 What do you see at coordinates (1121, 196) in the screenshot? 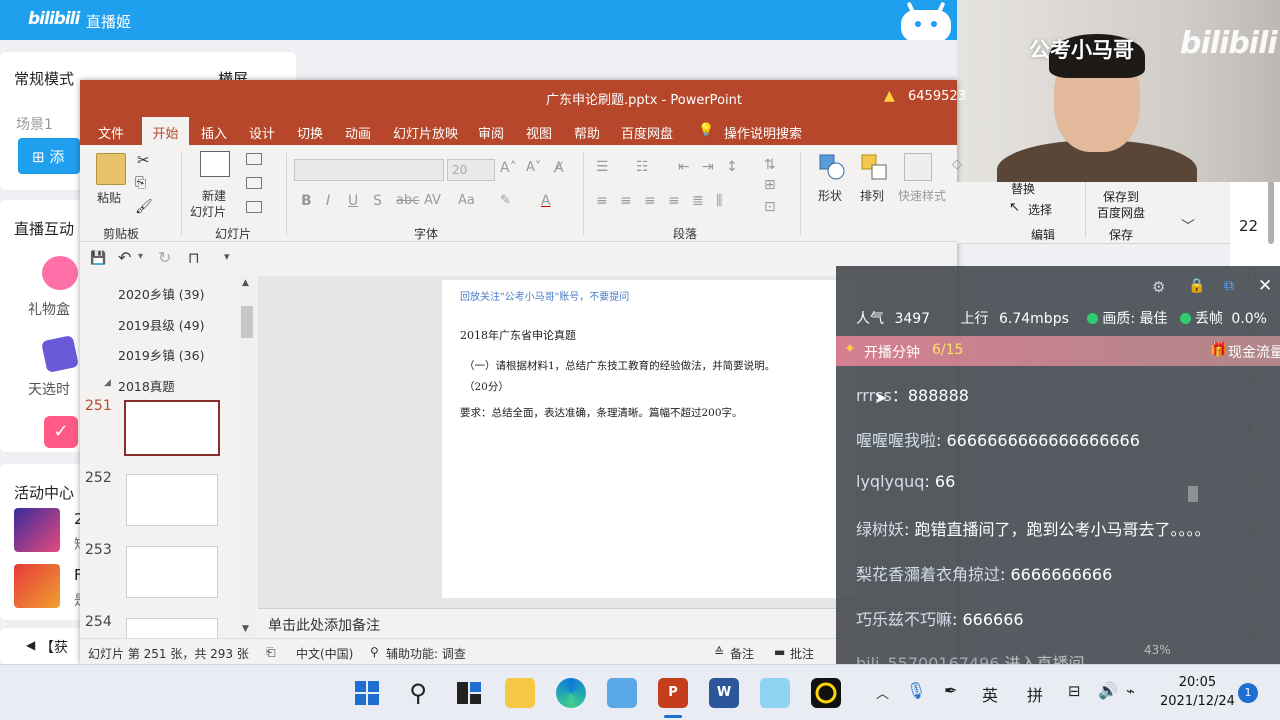
I see `save-to-baidu-line1: 保存到` at bounding box center [1121, 196].